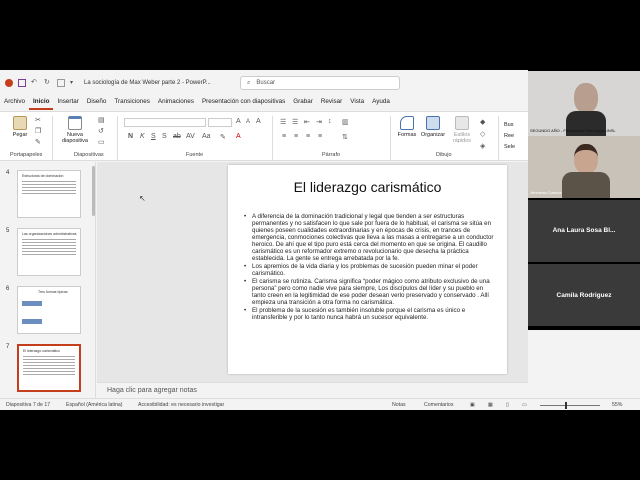 This screenshot has width=640, height=480. I want to click on quick-styles-icon, so click(462, 123).